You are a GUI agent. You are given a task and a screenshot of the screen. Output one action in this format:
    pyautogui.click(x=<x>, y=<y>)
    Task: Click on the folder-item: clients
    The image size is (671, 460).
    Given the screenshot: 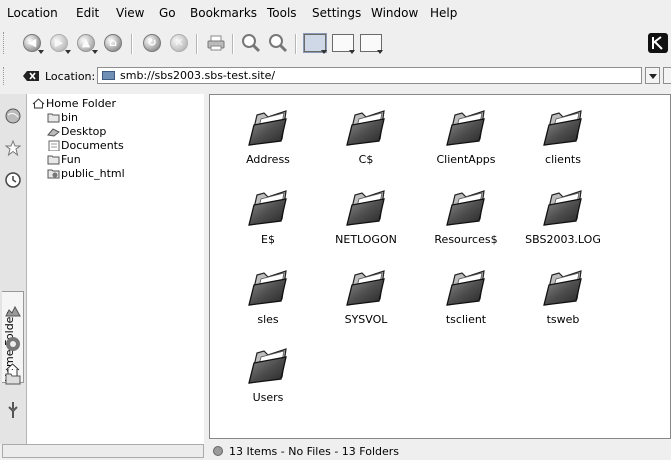 What is the action you would take?
    pyautogui.click(x=563, y=139)
    